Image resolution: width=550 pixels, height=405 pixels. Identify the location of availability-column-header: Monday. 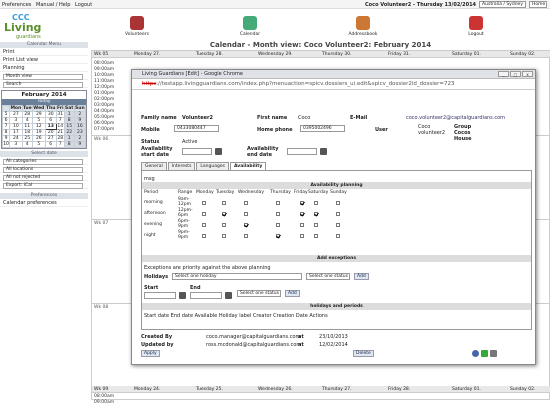
(205, 192).